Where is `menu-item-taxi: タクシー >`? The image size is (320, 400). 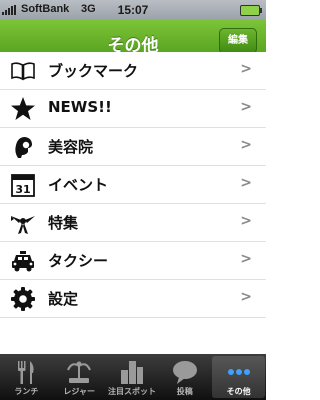 menu-item-taxi: タクシー > is located at coordinates (133, 261).